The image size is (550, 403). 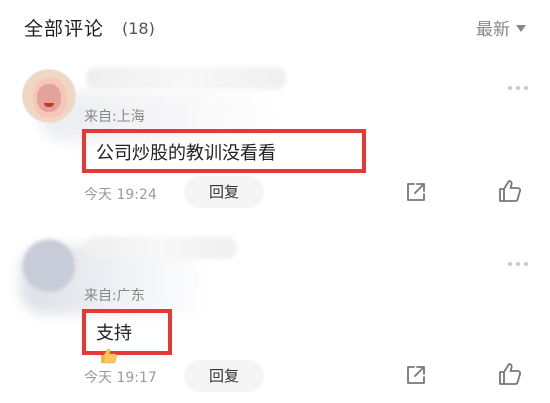 What do you see at coordinates (114, 296) in the screenshot?
I see `comment-location: 来自:广东` at bounding box center [114, 296].